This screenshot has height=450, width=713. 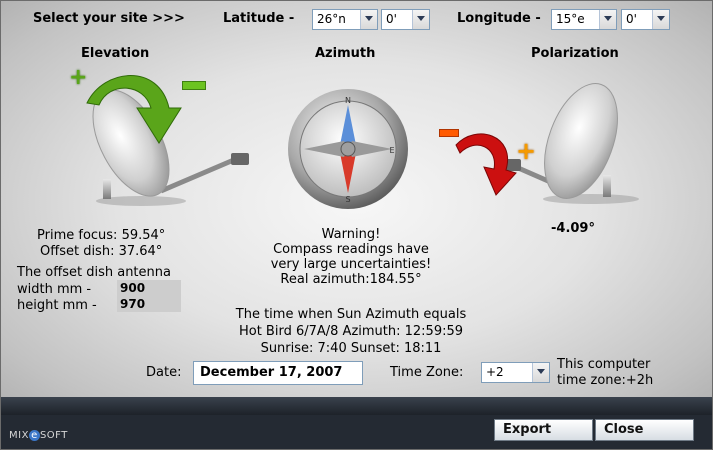 I want to click on longitude-minute-value: 0', so click(x=631, y=19).